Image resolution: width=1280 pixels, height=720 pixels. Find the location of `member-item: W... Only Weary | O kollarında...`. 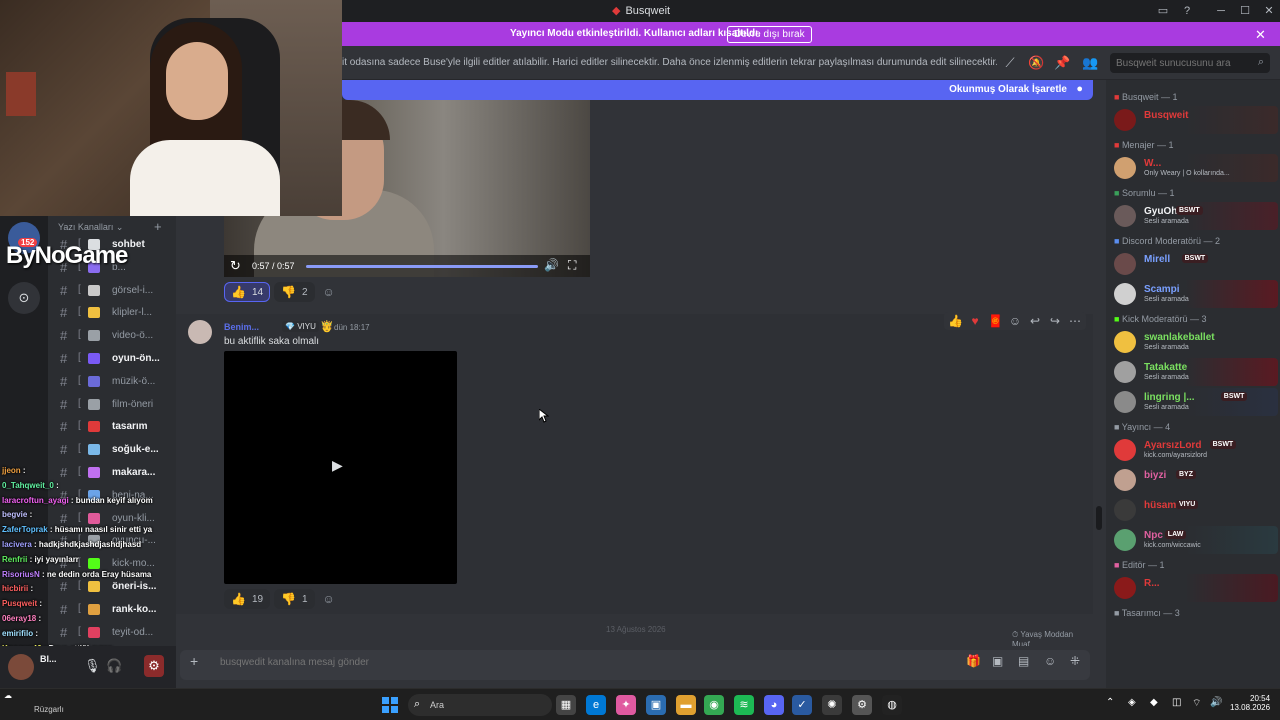

member-item: W... Only Weary | O kollarında... is located at coordinates (1194, 168).